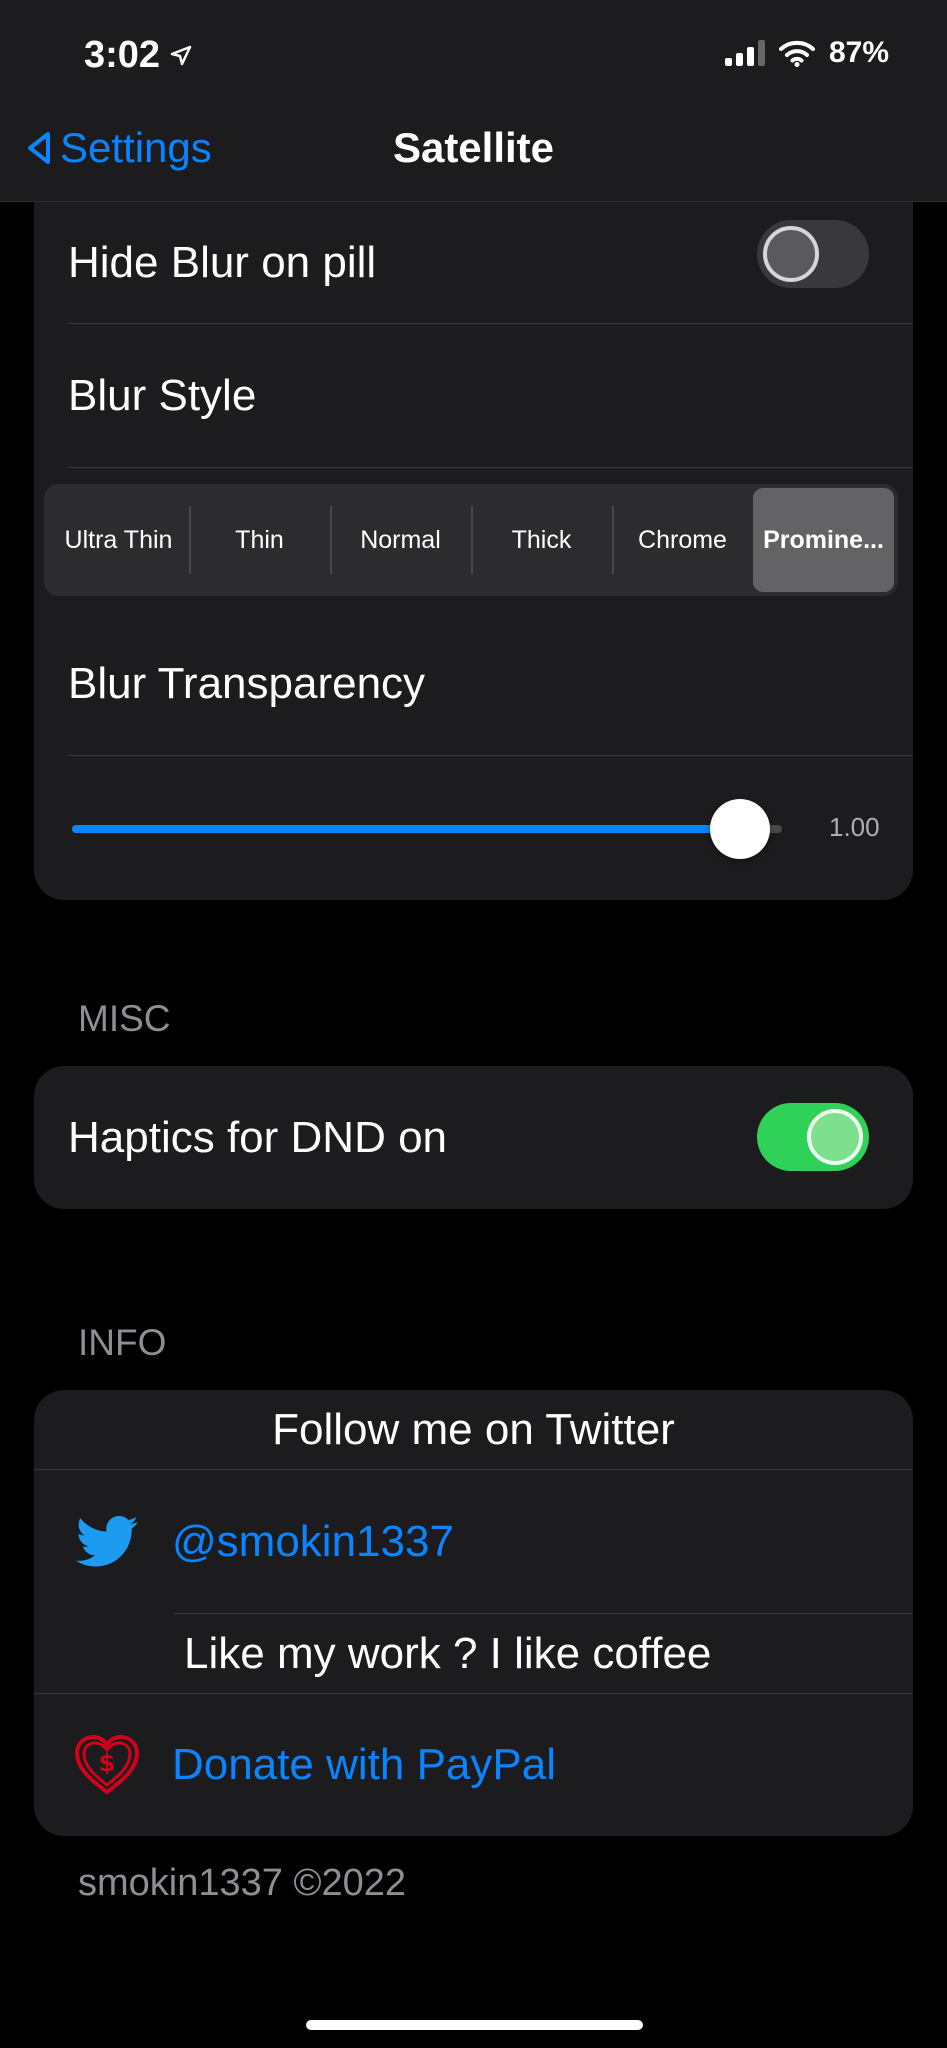  Describe the element at coordinates (744, 53) in the screenshot. I see `cellular-signal-icon` at that location.